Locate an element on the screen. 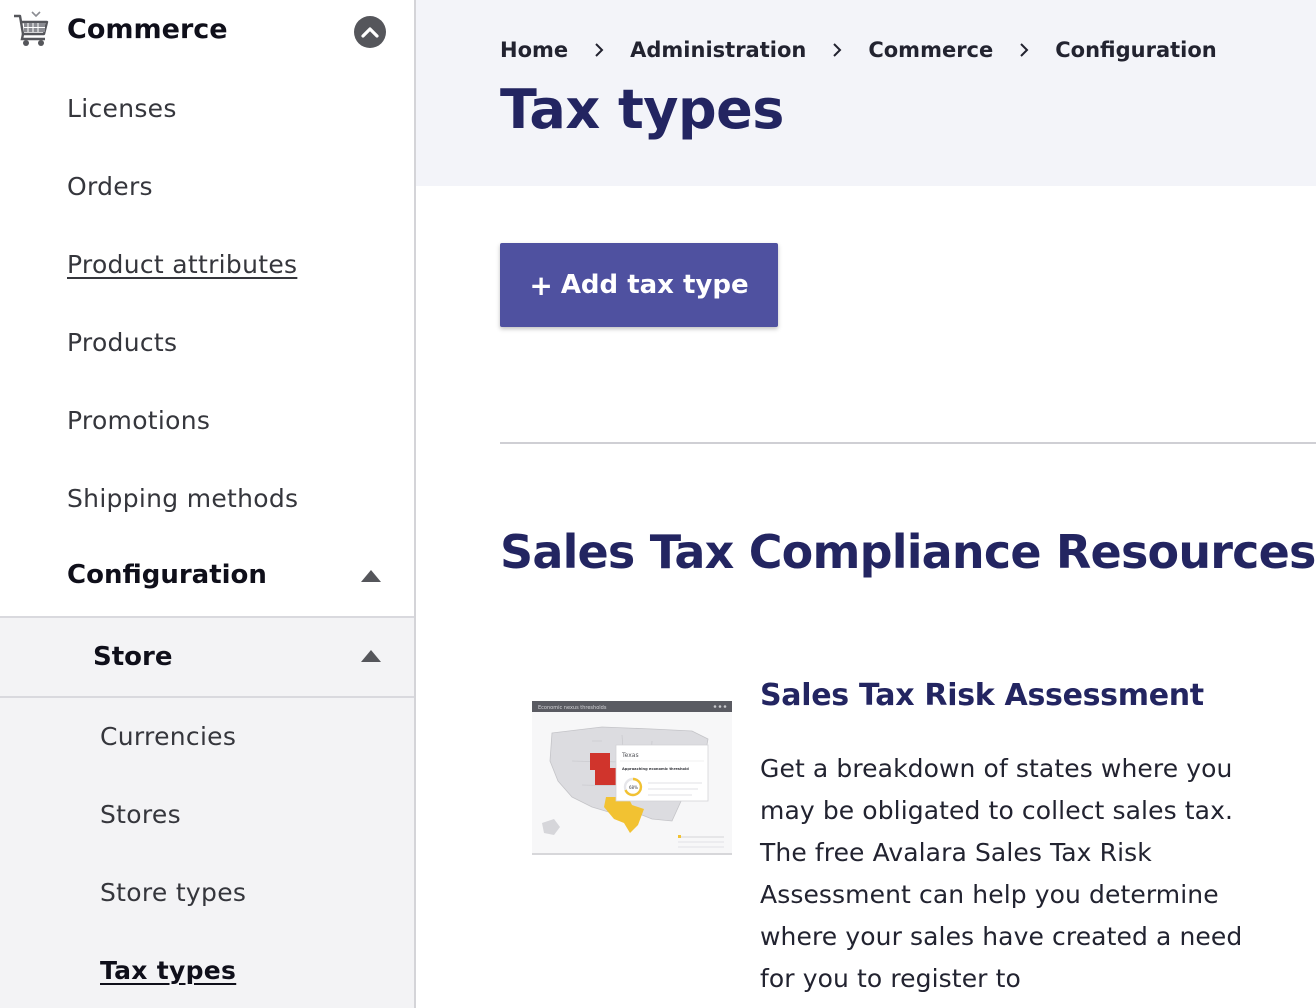 The image size is (1316, 1008). sidebar-configuration-label: Configuration is located at coordinates (167, 575).